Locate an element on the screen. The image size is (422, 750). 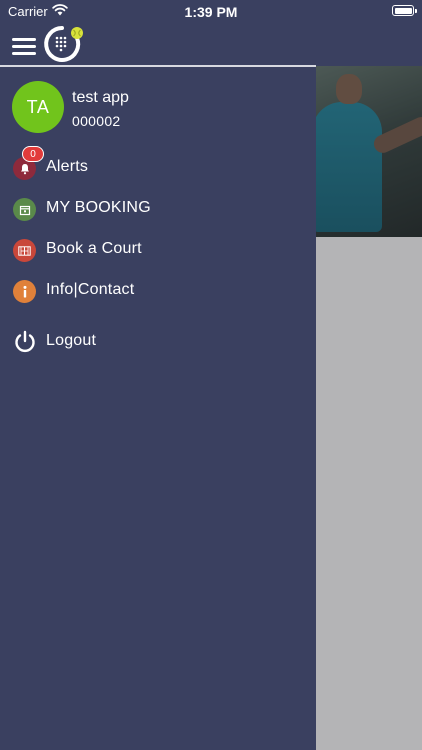
battery-icon is located at coordinates (404, 10).